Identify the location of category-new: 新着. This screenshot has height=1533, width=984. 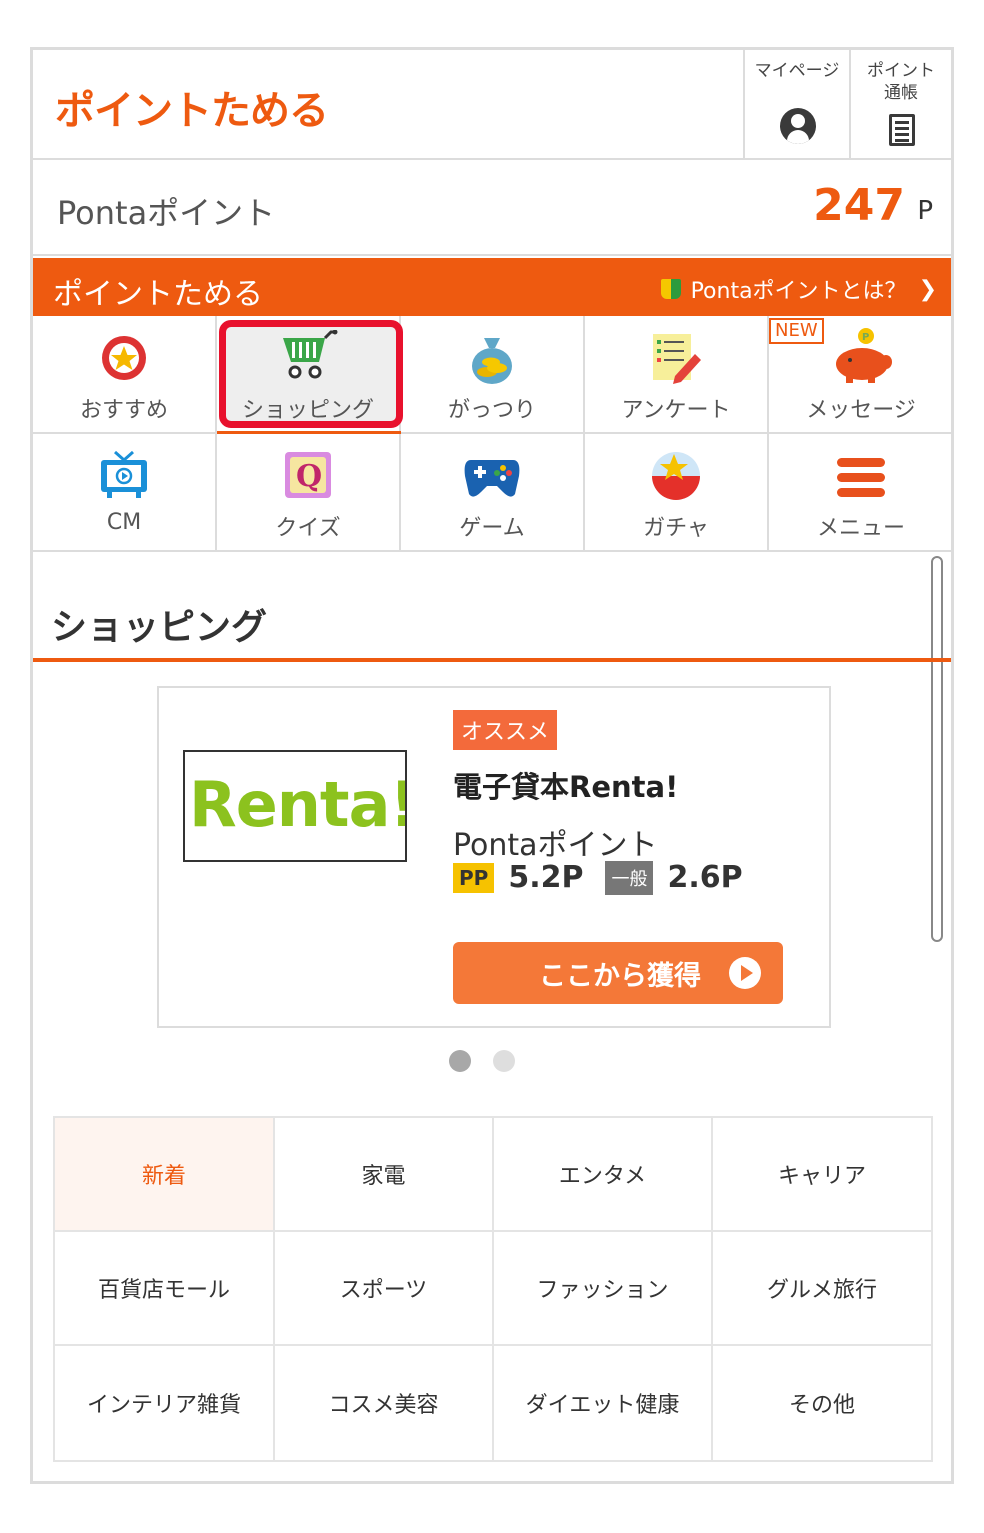
(165, 1175).